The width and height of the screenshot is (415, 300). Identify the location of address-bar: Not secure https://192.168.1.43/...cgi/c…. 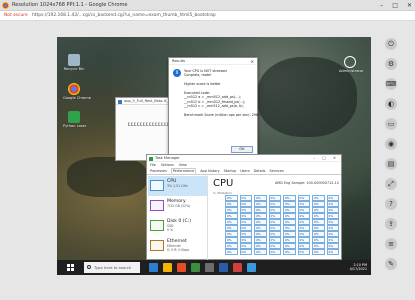
(207, 16).